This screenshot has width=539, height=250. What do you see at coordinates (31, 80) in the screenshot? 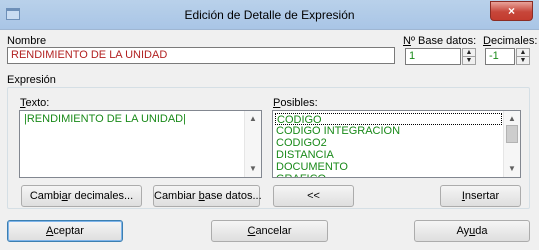
I see `expresion-group-label: Expresión` at bounding box center [31, 80].